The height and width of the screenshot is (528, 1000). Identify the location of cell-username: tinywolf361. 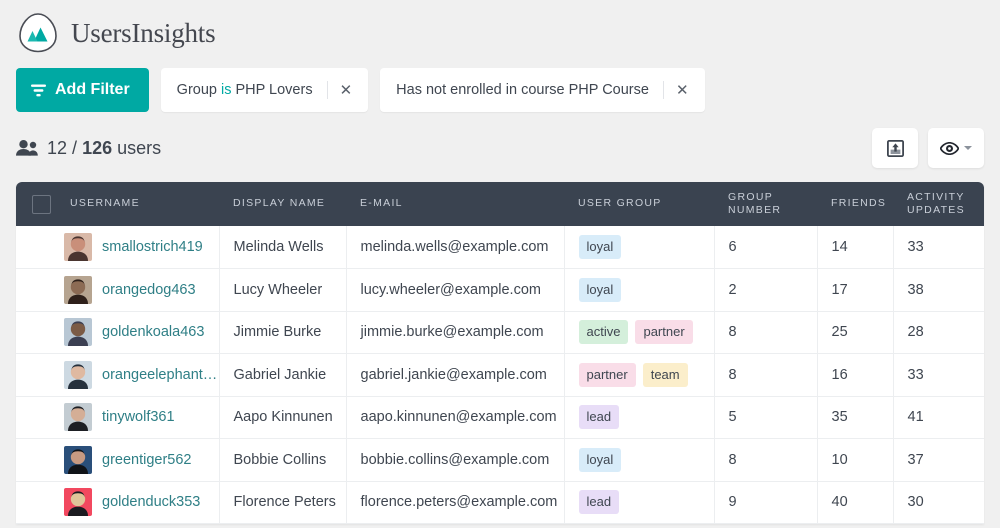
(142, 417).